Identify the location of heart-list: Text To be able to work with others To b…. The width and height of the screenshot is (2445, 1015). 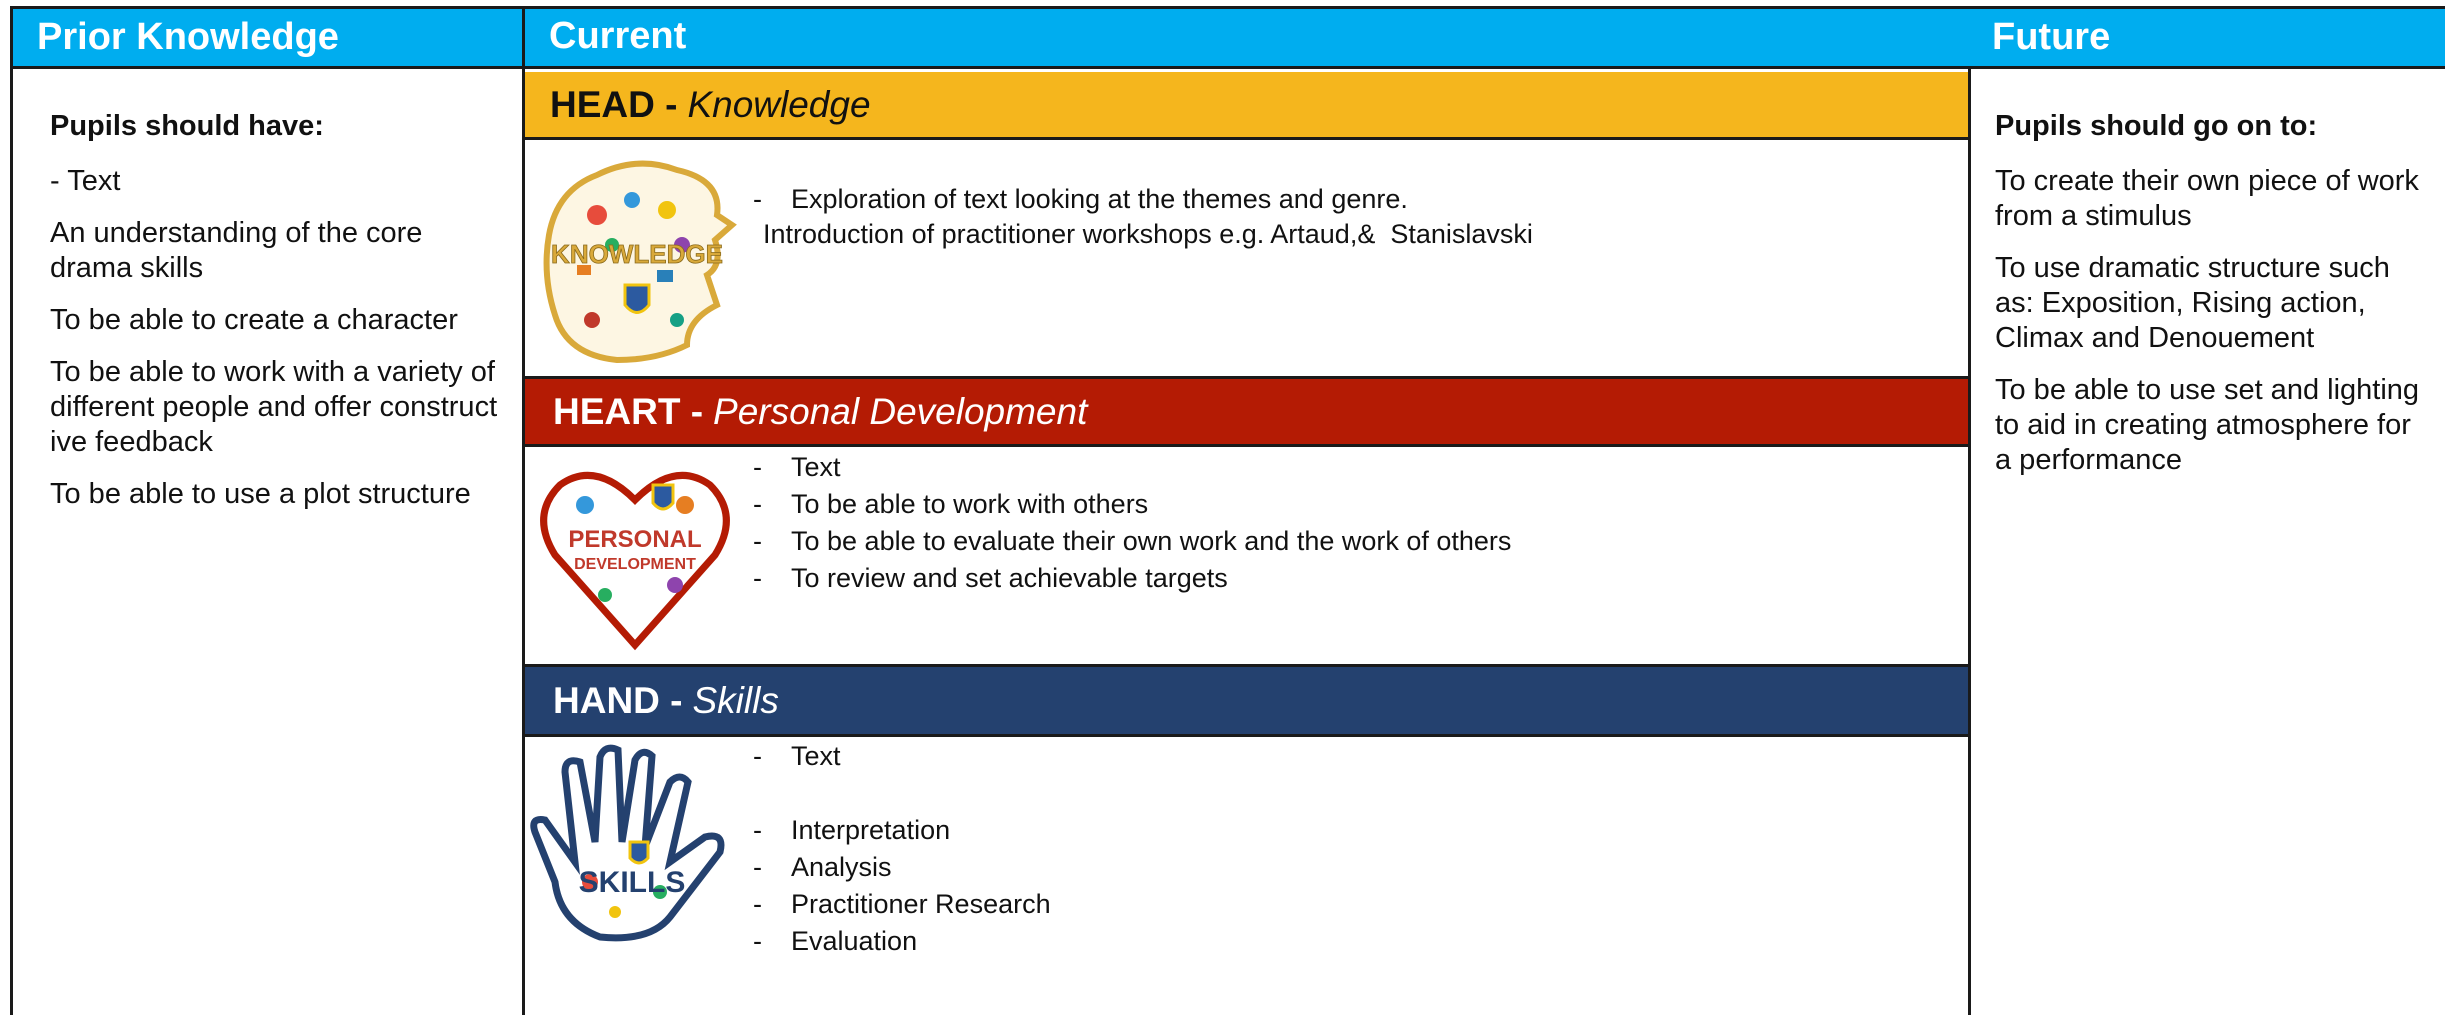
(1132, 523).